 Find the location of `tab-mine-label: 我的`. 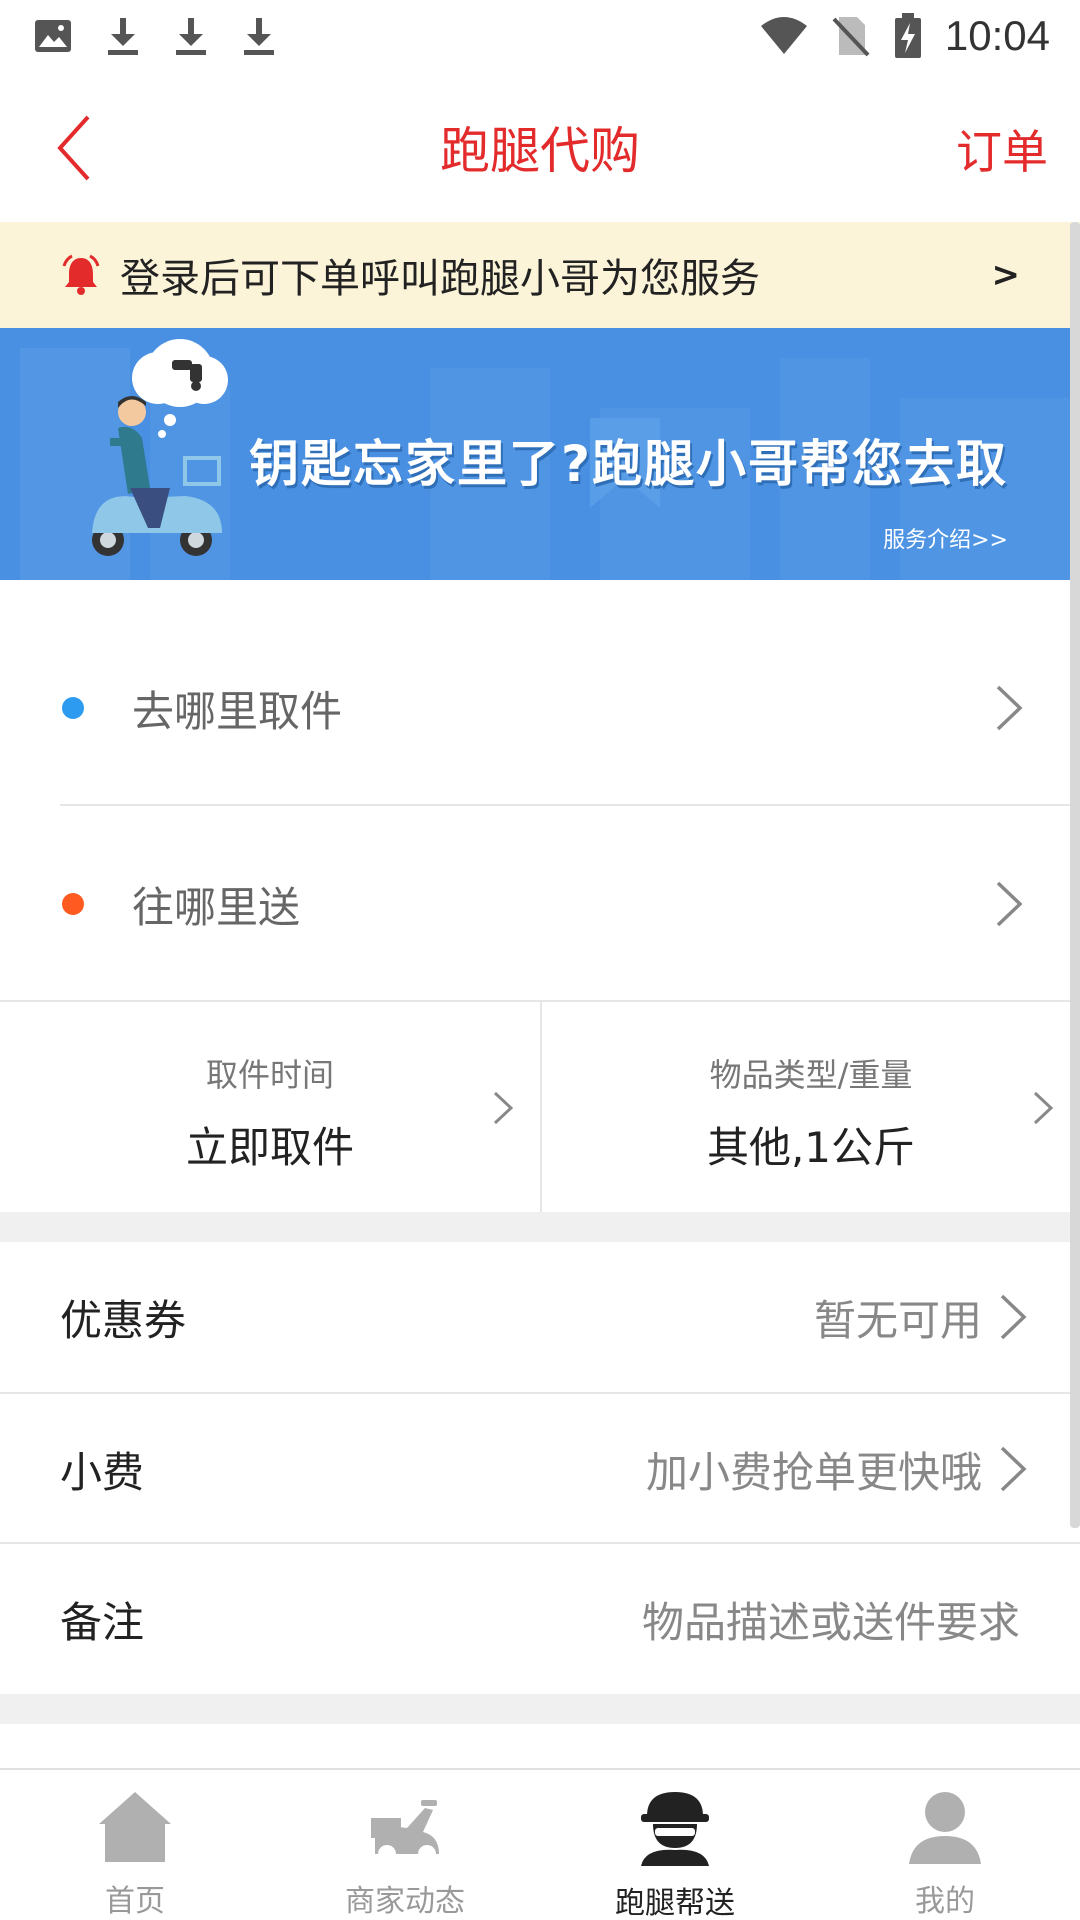

tab-mine-label: 我的 is located at coordinates (945, 1901).